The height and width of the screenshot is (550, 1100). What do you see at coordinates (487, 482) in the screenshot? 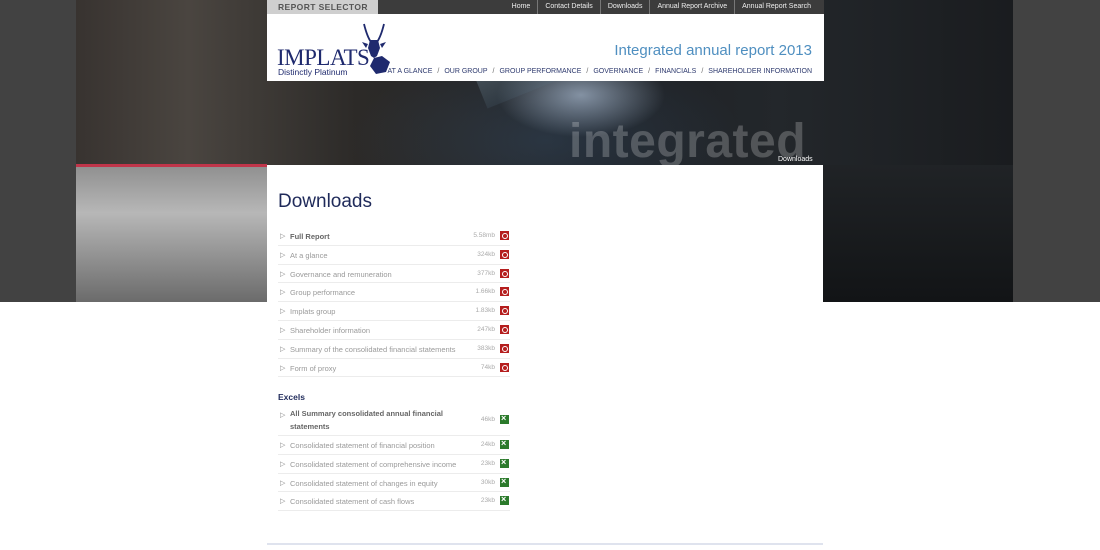
I see `file-size: 30kb` at bounding box center [487, 482].